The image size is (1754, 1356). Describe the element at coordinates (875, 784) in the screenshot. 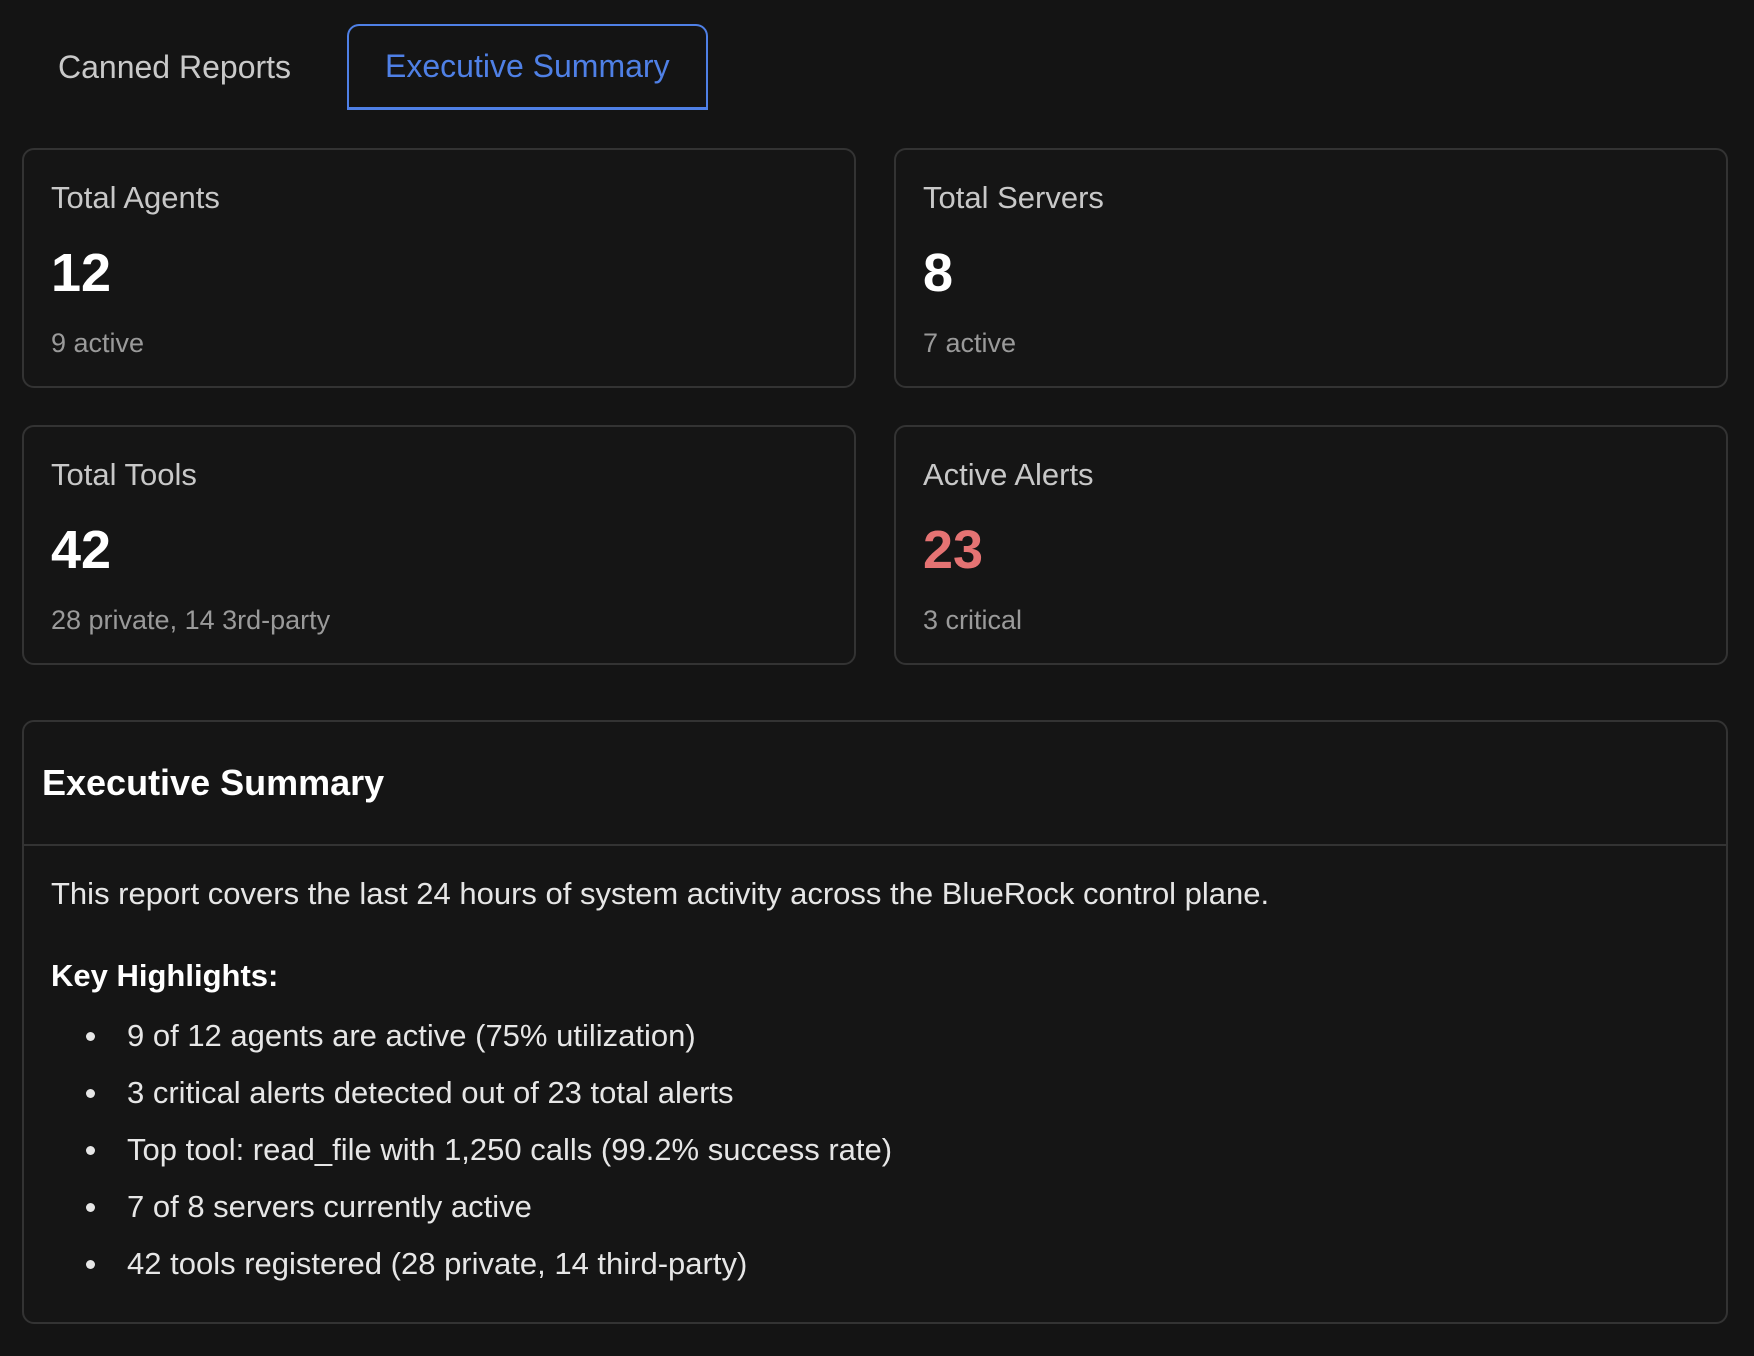

I see `summary-title: Executive Summary` at that location.